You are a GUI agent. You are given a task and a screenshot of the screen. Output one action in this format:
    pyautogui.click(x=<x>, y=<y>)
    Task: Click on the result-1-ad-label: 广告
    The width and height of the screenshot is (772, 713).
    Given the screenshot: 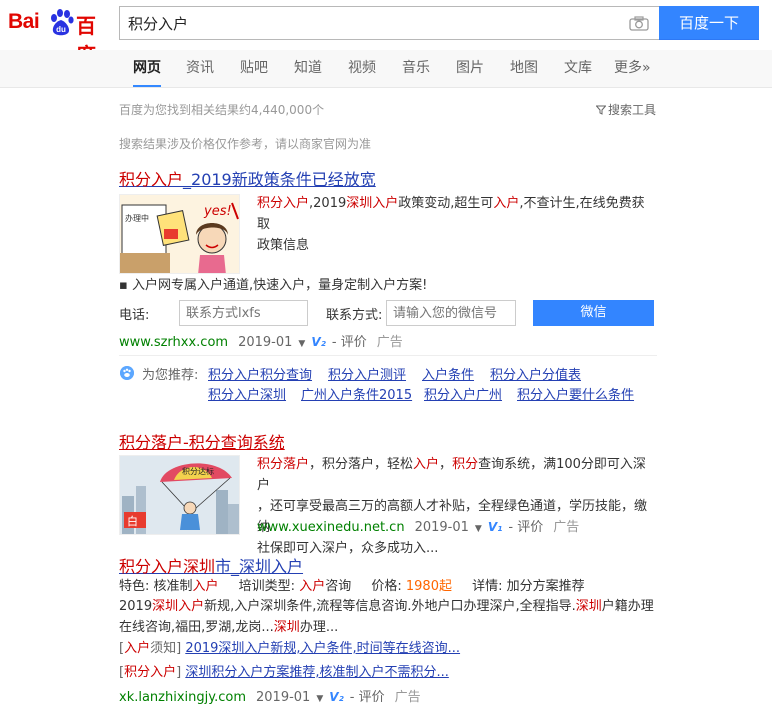 What is the action you would take?
    pyautogui.click(x=389, y=342)
    